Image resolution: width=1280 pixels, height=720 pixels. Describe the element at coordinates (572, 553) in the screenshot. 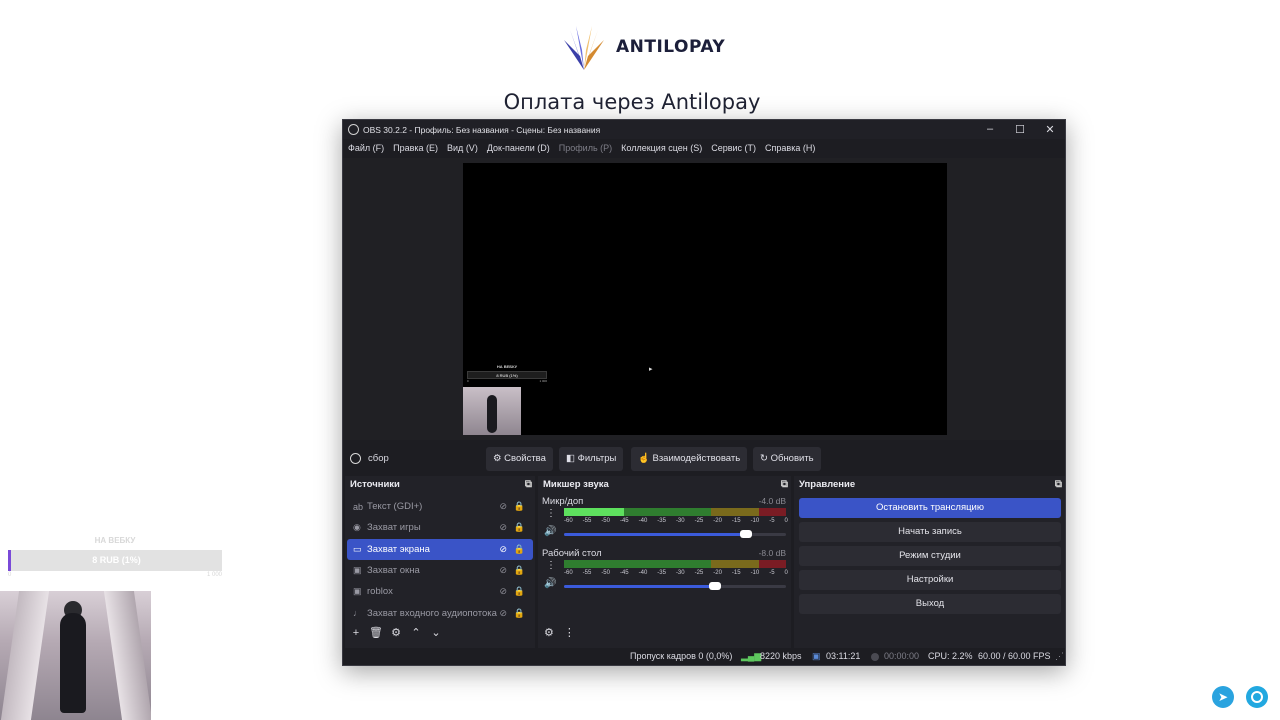

I see `channel-name: Рабочий стол` at that location.